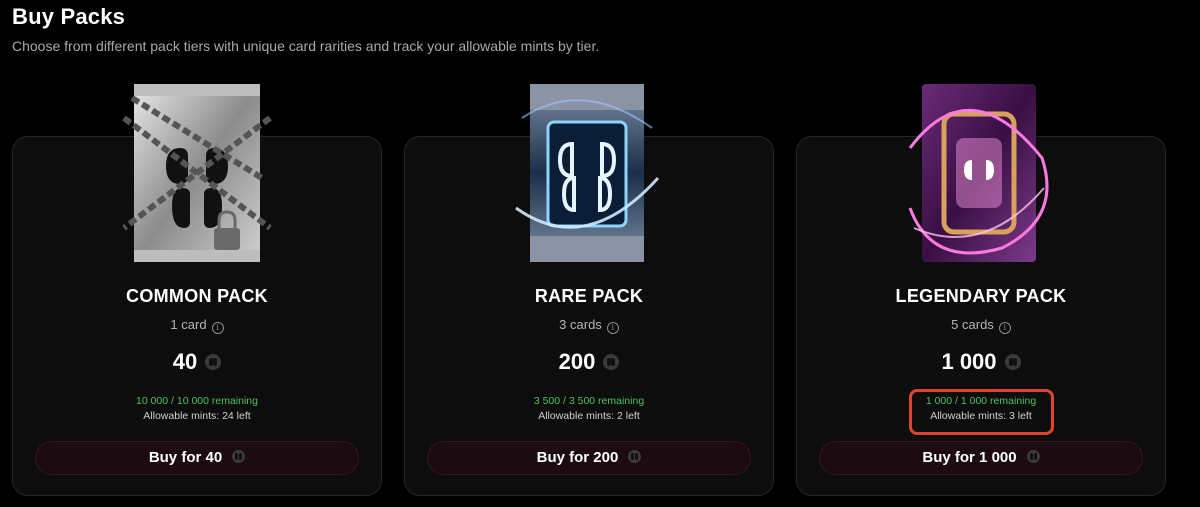  I want to click on card-count: 1 card i, so click(197, 325).